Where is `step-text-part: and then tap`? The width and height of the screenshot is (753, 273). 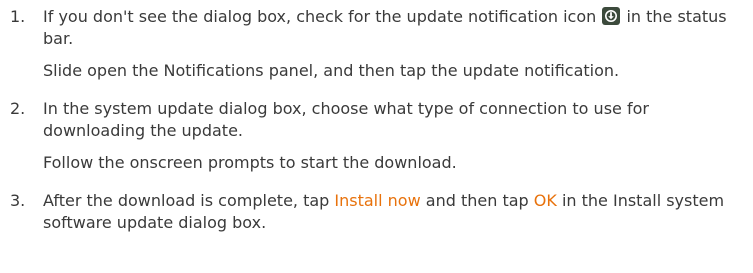 step-text-part: and then tap is located at coordinates (477, 200).